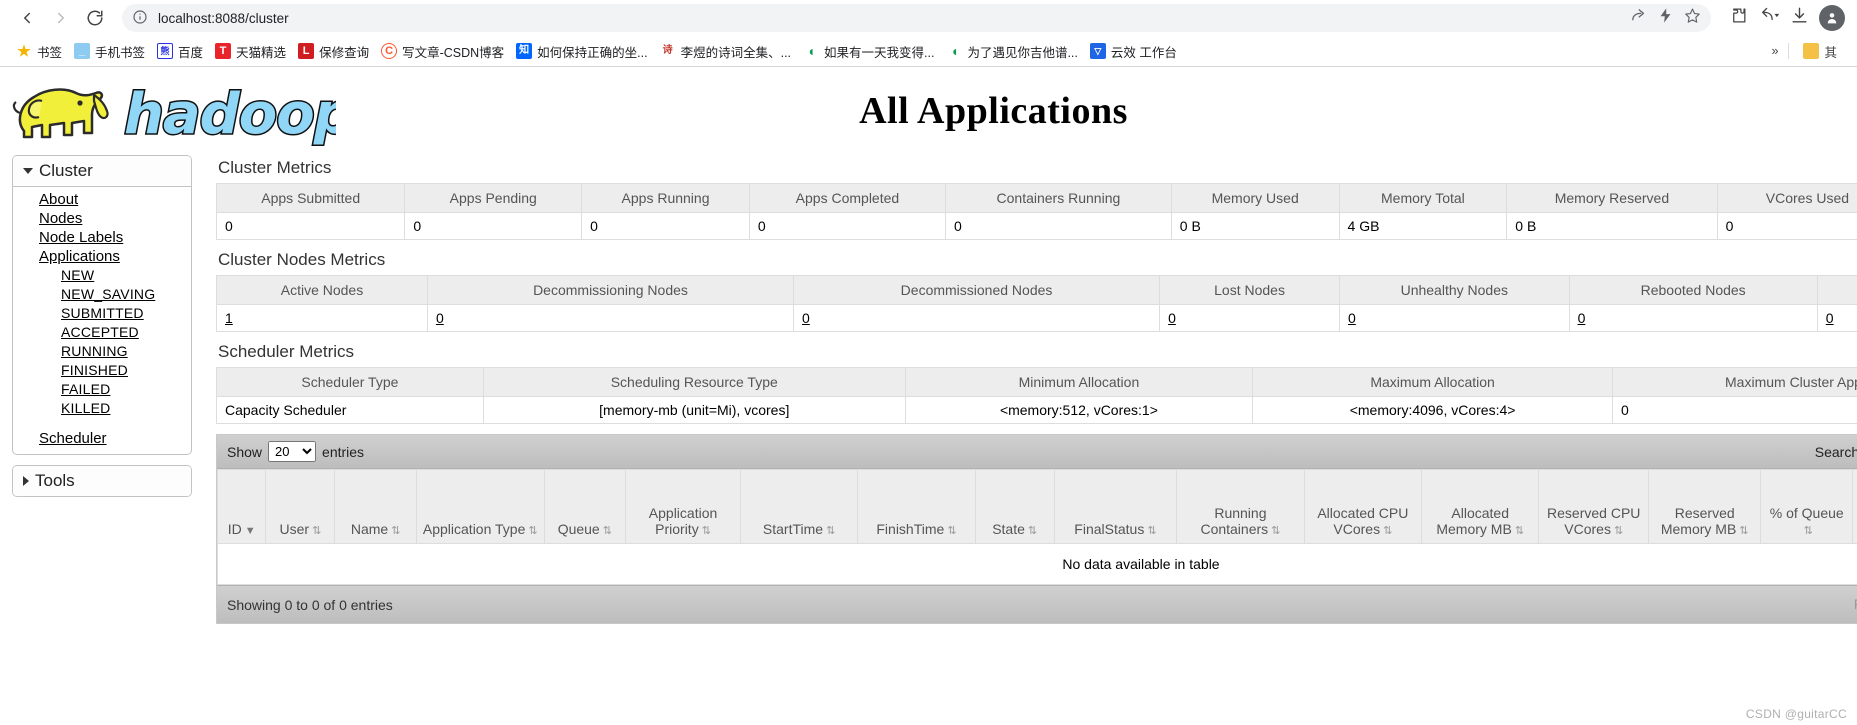  I want to click on bookmark-item: 熊 百度, so click(182, 51).